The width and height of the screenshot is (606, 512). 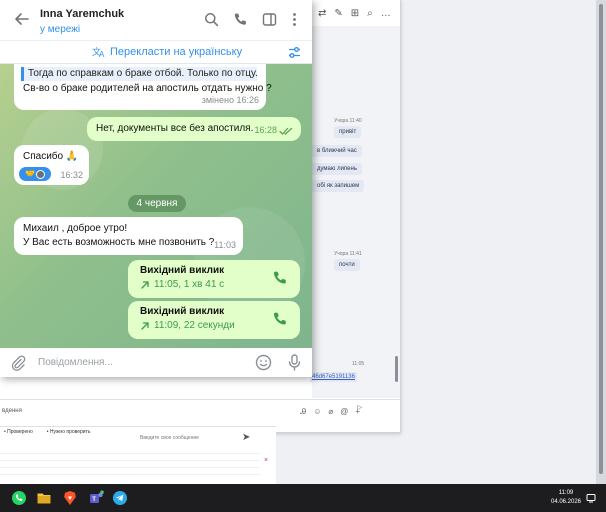 What do you see at coordinates (230, 100) in the screenshot?
I see `message-time: змінено 16:26` at bounding box center [230, 100].